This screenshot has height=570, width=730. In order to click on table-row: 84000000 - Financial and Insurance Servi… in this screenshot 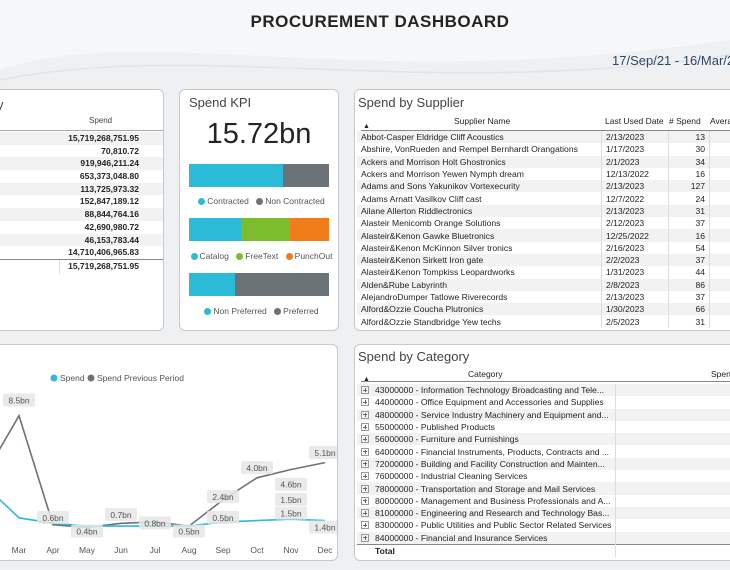, I will do `click(543, 538)`.